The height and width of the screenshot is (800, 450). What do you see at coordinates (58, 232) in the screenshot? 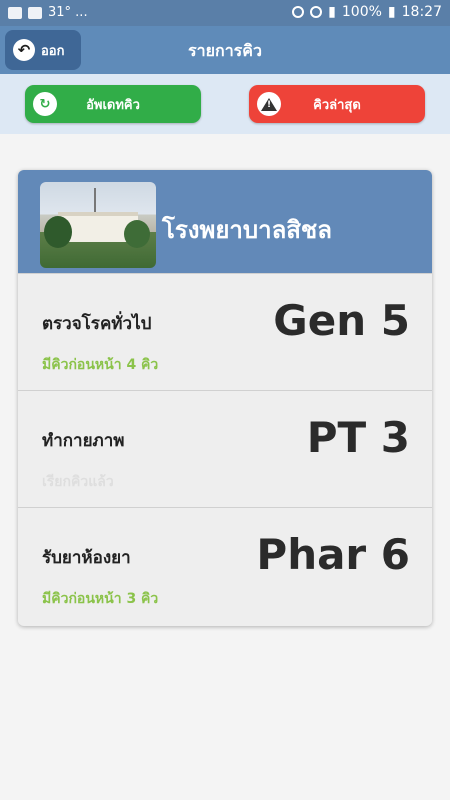
I see `tree-left-shape` at bounding box center [58, 232].